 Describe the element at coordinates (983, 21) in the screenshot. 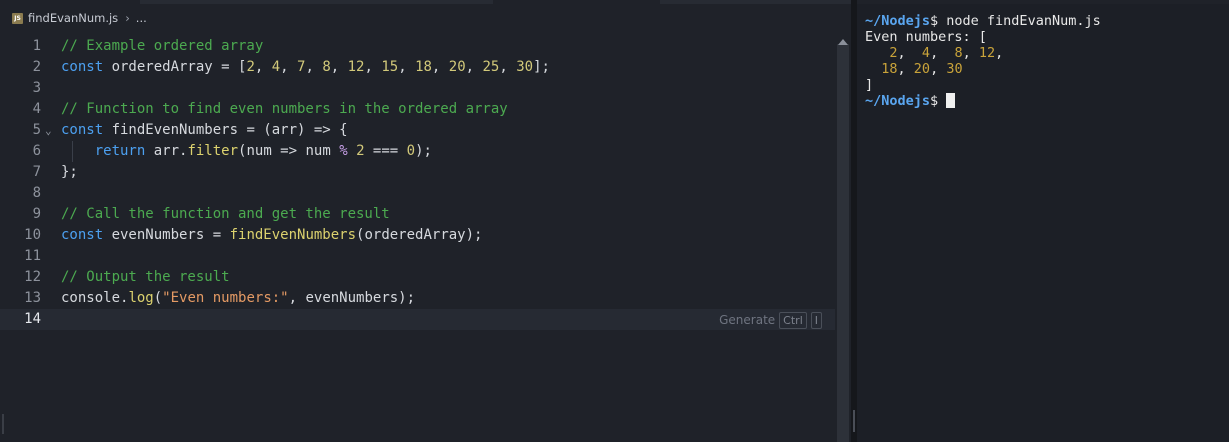

I see `terminal-line: ~/Nodejs$ node findEvanNum.js` at that location.